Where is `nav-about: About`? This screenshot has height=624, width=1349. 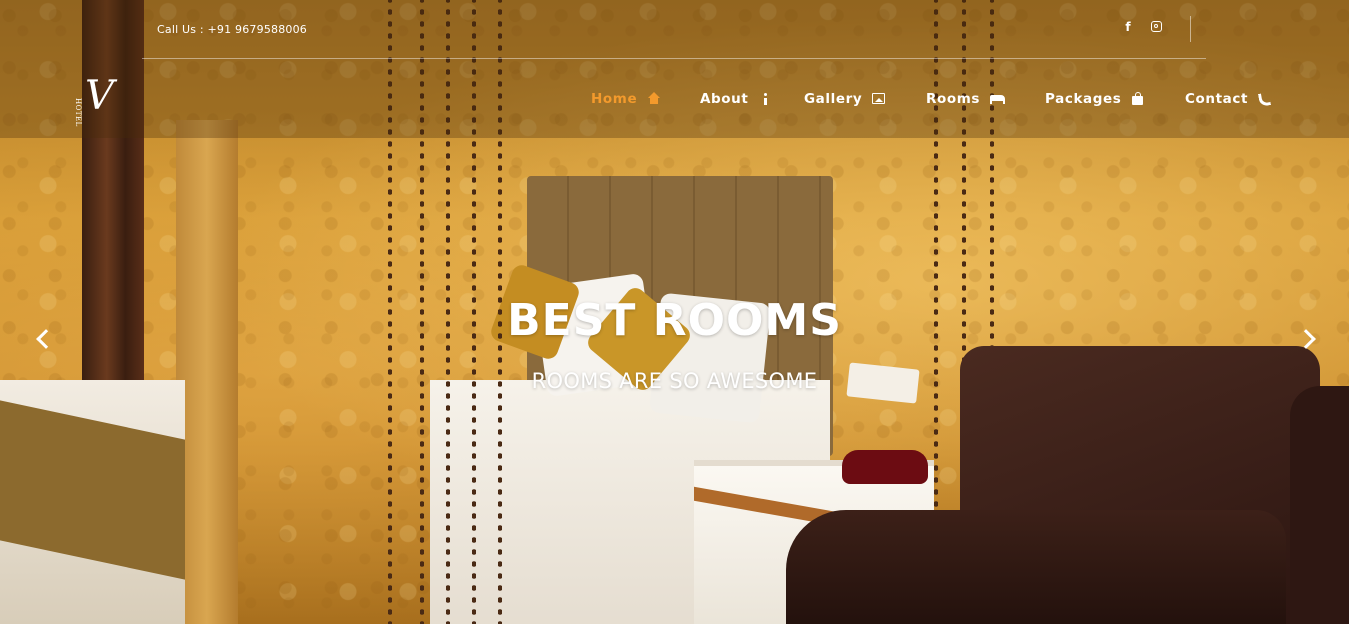 nav-about: About is located at coordinates (736, 99).